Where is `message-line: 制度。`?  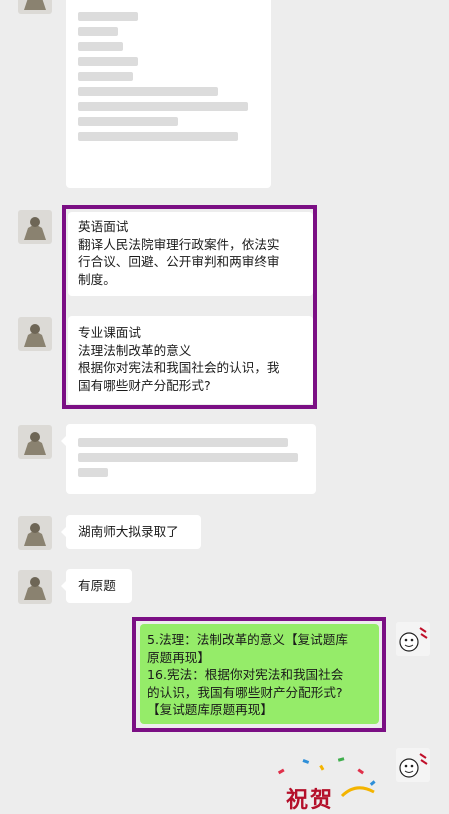
message-line: 制度。 is located at coordinates (97, 279).